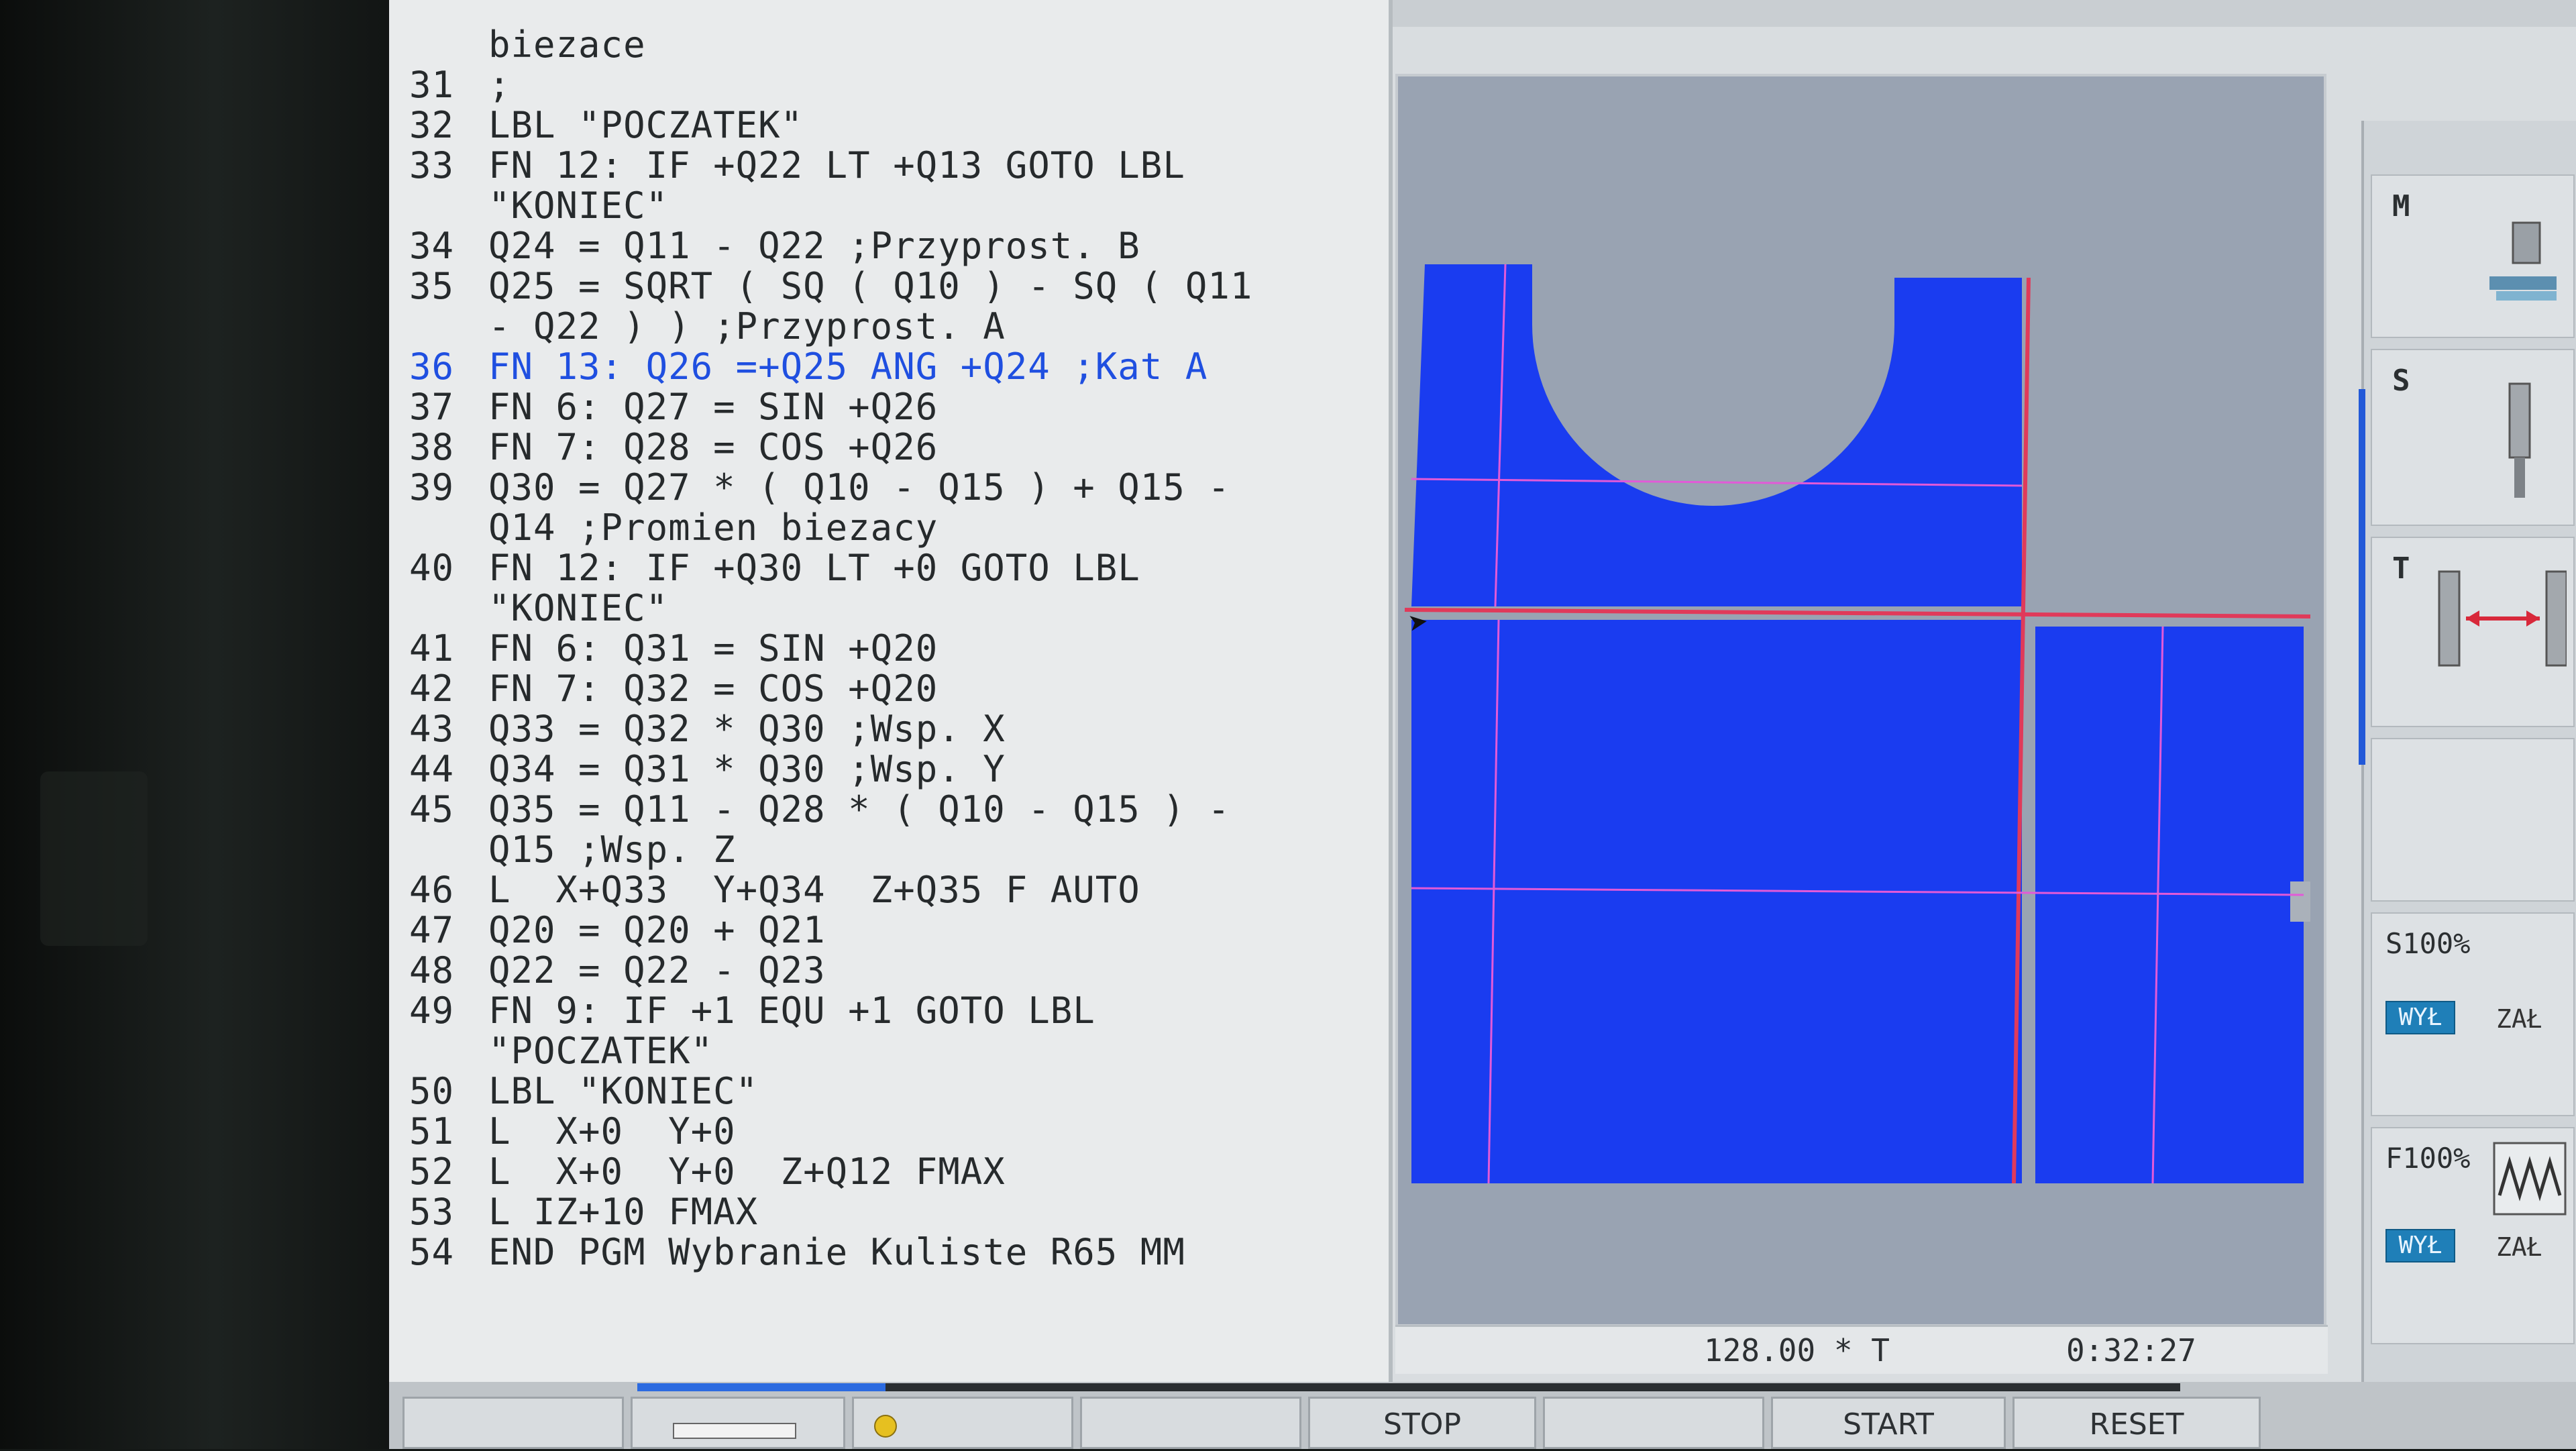  Describe the element at coordinates (2428, 1158) in the screenshot. I see `feed-override-value: F100%` at that location.